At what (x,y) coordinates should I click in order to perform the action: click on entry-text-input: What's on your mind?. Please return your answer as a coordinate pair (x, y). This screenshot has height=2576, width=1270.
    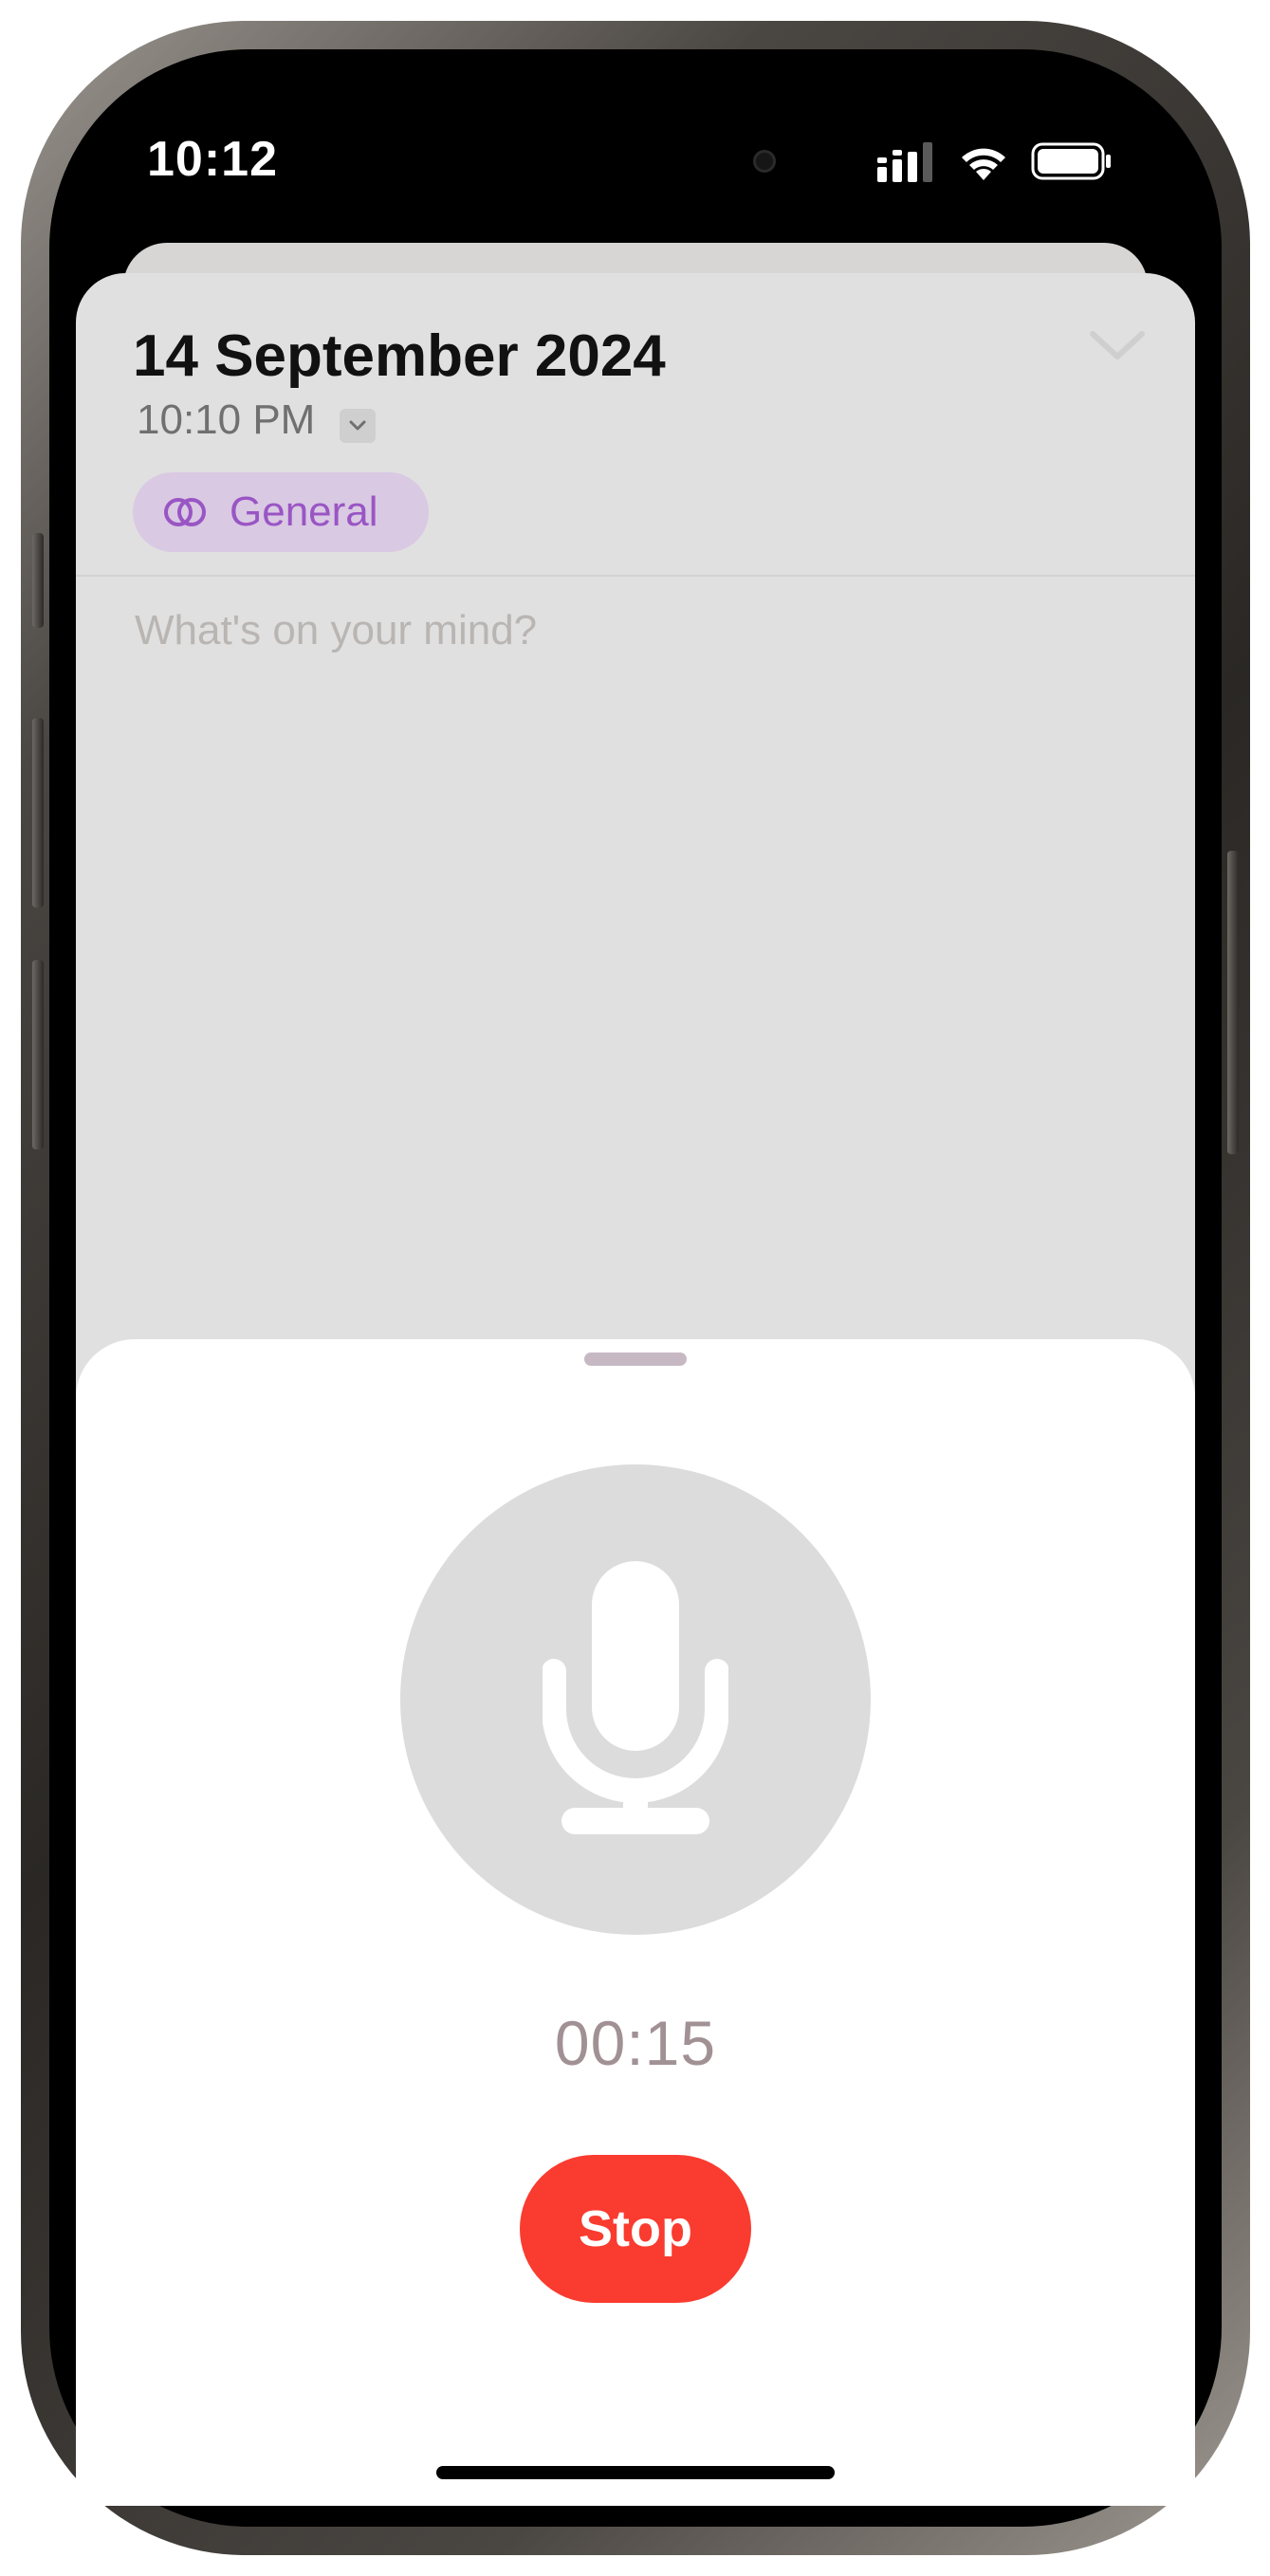
    Looking at the image, I should click on (336, 630).